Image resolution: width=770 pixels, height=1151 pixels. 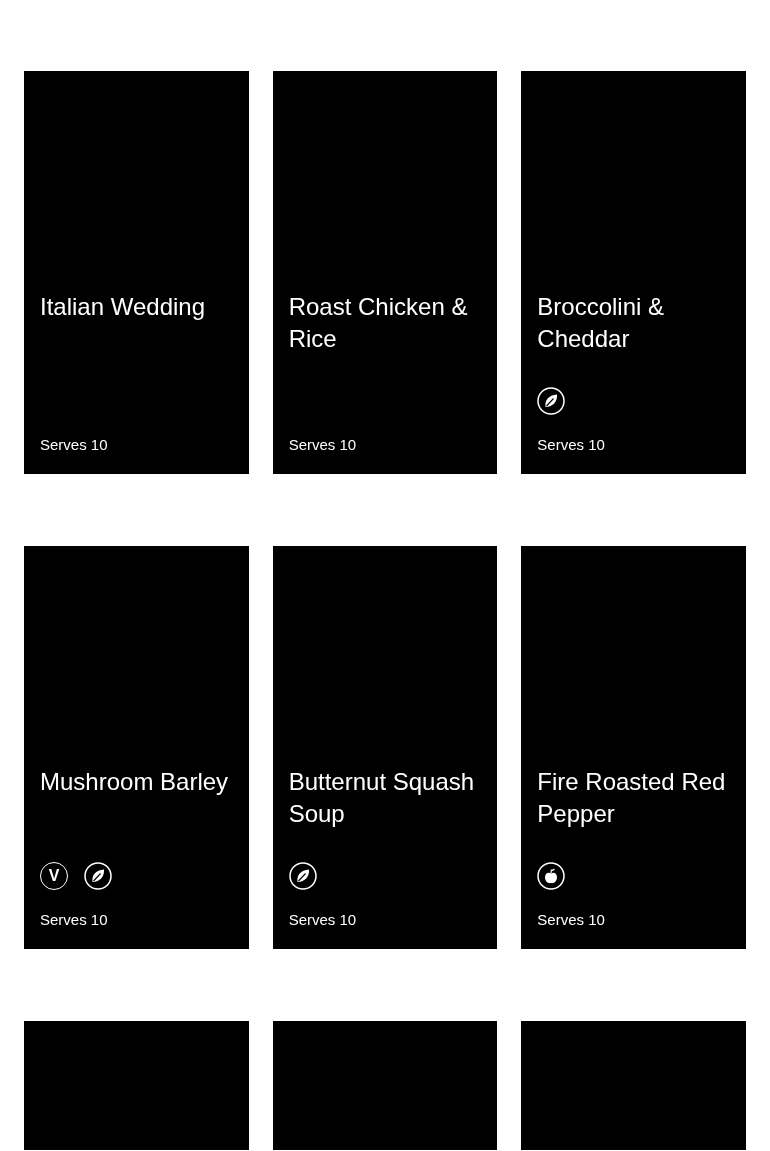 I want to click on recipe-card: Mushroom Barley V Serves 10, so click(x=136, y=747).